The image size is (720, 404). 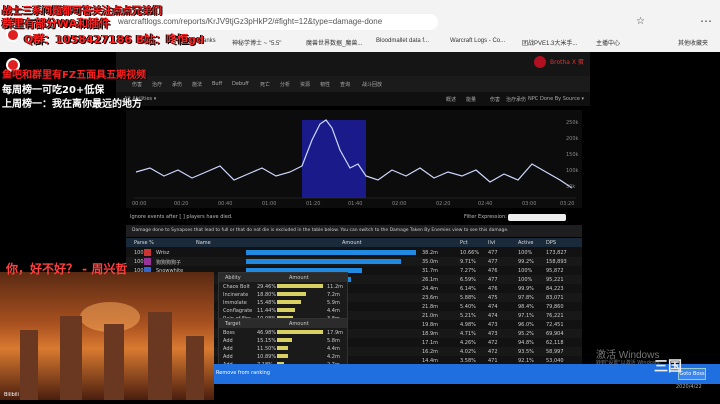 What do you see at coordinates (485, 204) in the screenshot?
I see `x-tick-label: 02:40` at bounding box center [485, 204].